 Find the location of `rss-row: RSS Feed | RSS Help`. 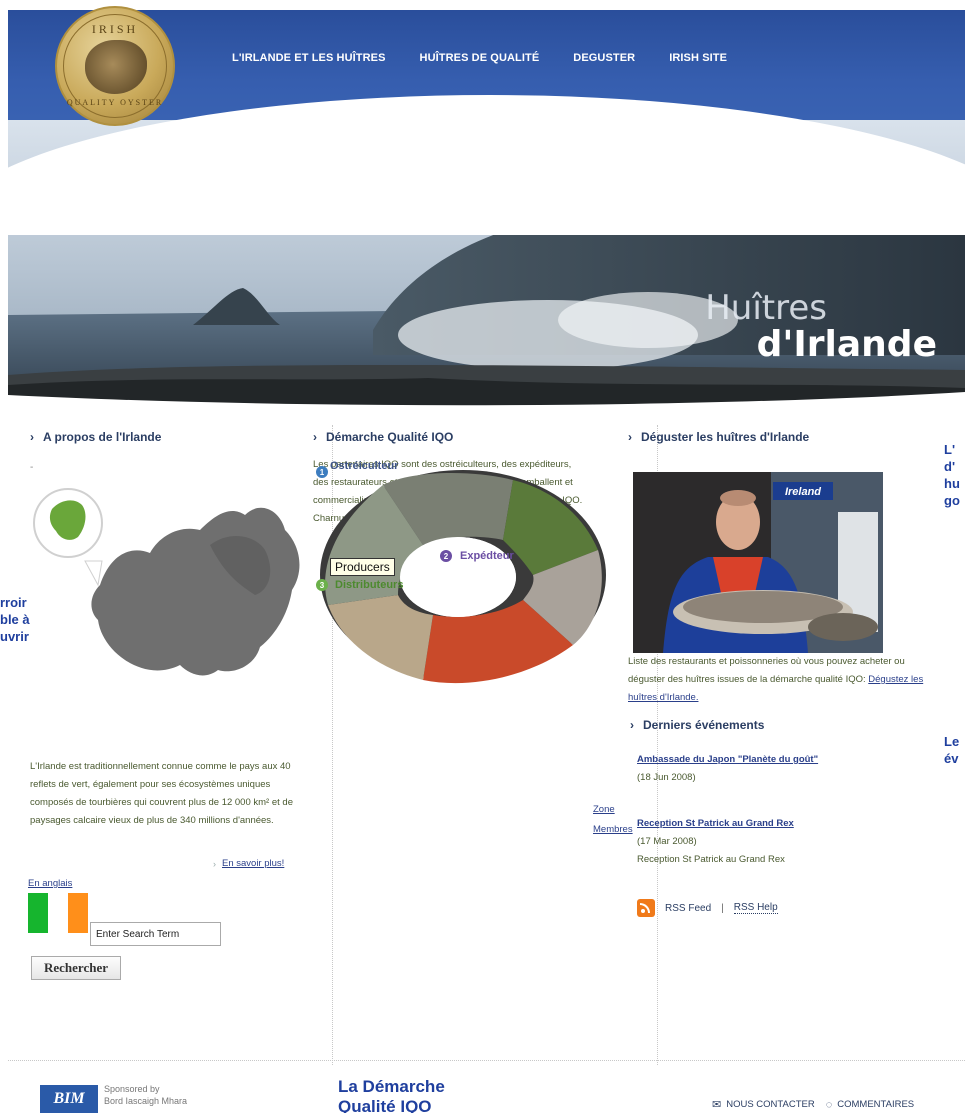

rss-row: RSS Feed | RSS Help is located at coordinates (707, 908).